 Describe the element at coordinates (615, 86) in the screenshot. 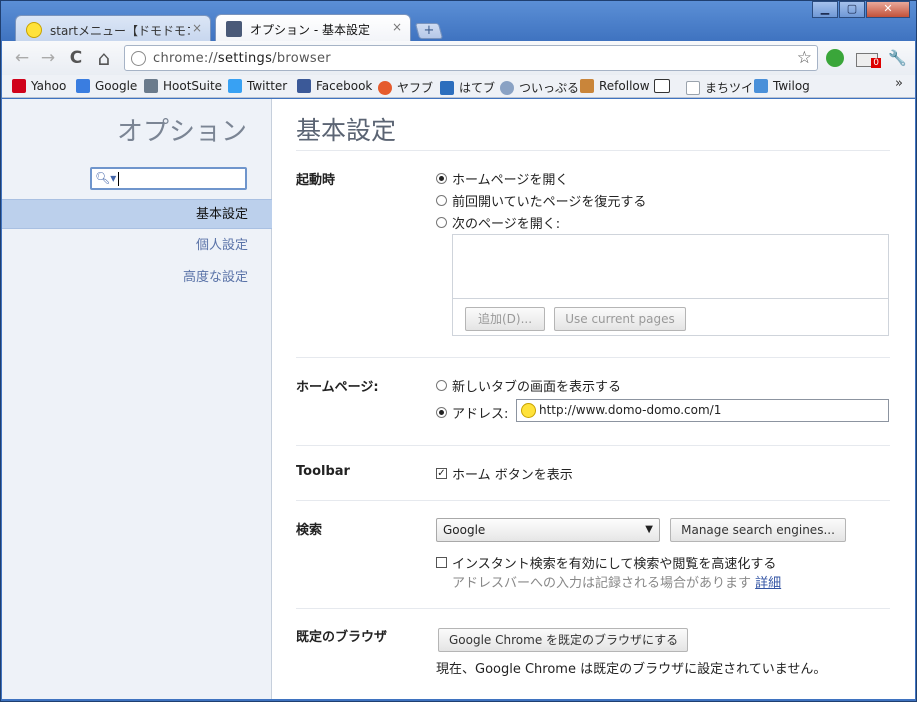

I see `bookmark-refollow: Refollow` at that location.